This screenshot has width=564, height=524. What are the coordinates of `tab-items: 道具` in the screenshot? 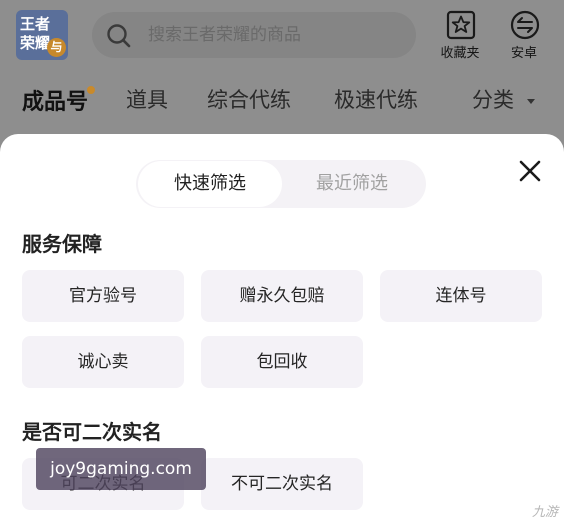 It's located at (147, 99).